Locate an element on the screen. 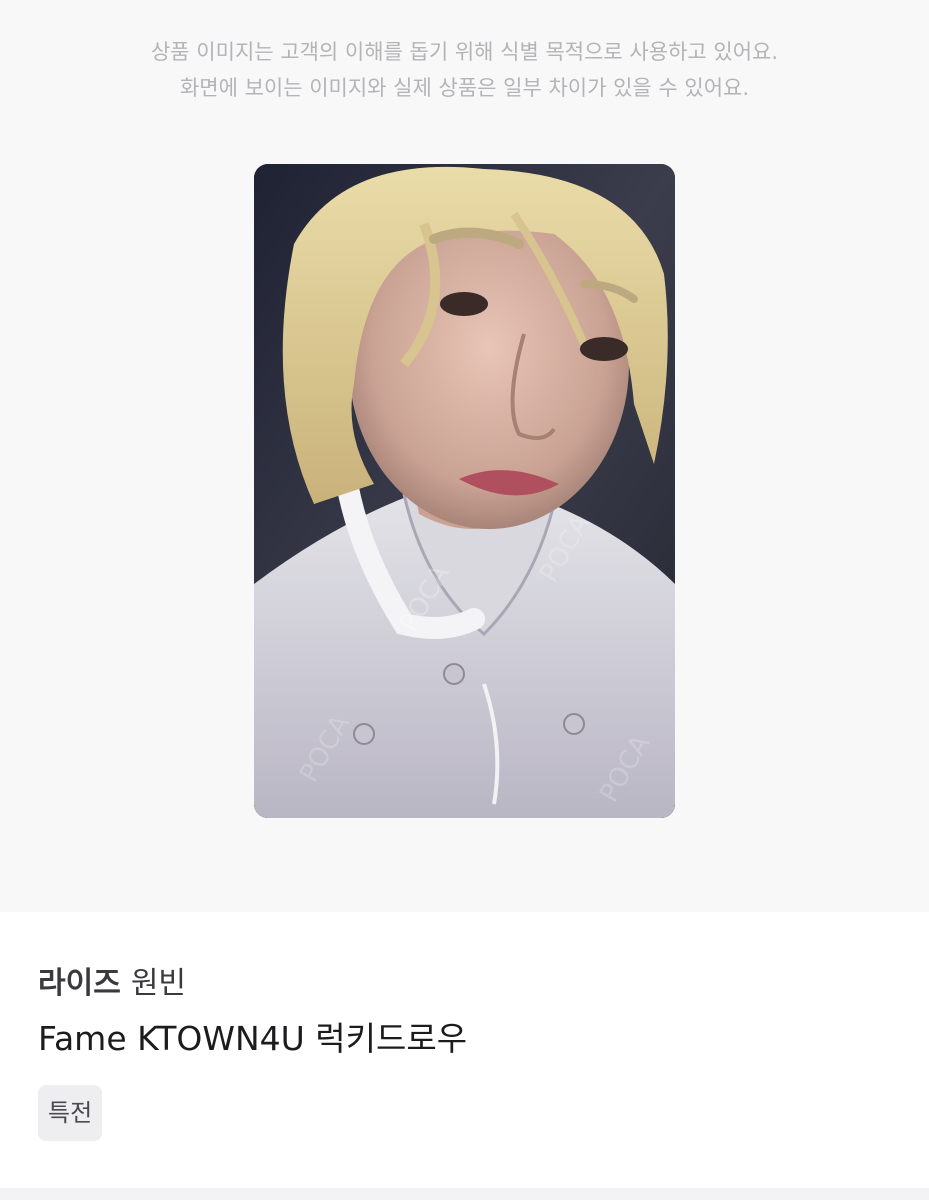 This screenshot has width=929, height=1200. artist-line: 라이즈 원빈 is located at coordinates (112, 984).